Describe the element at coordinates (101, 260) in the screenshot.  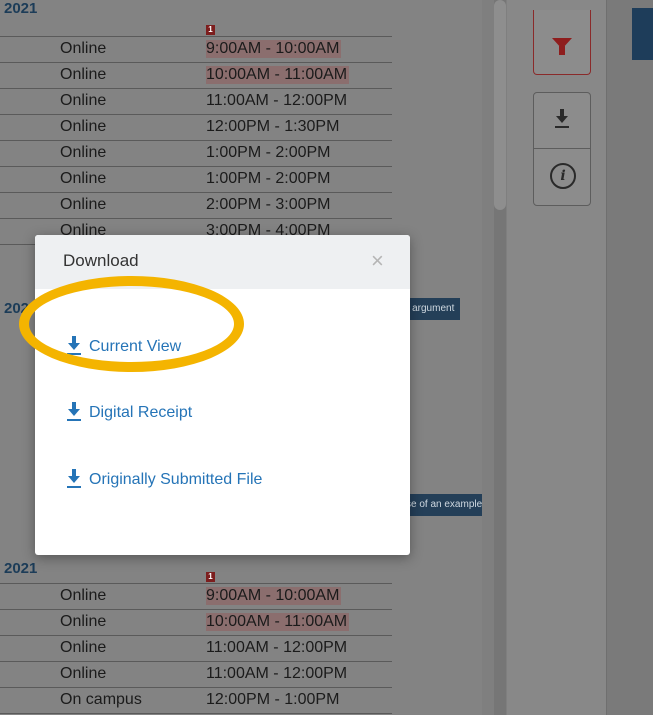
I see `dialog-title: Download` at that location.